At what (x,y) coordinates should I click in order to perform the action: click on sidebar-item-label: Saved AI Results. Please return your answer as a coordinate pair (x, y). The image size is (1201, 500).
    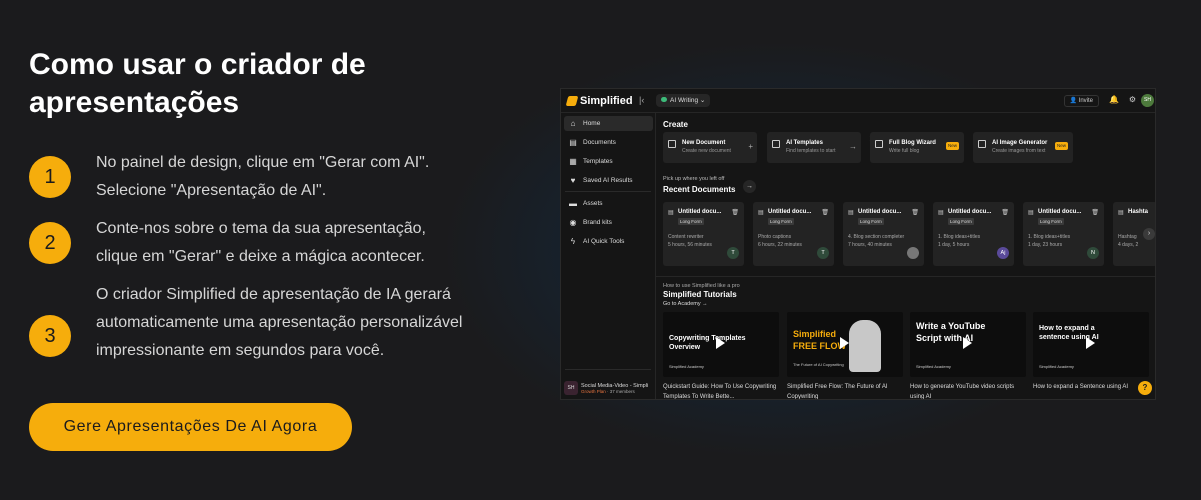
    Looking at the image, I should click on (608, 180).